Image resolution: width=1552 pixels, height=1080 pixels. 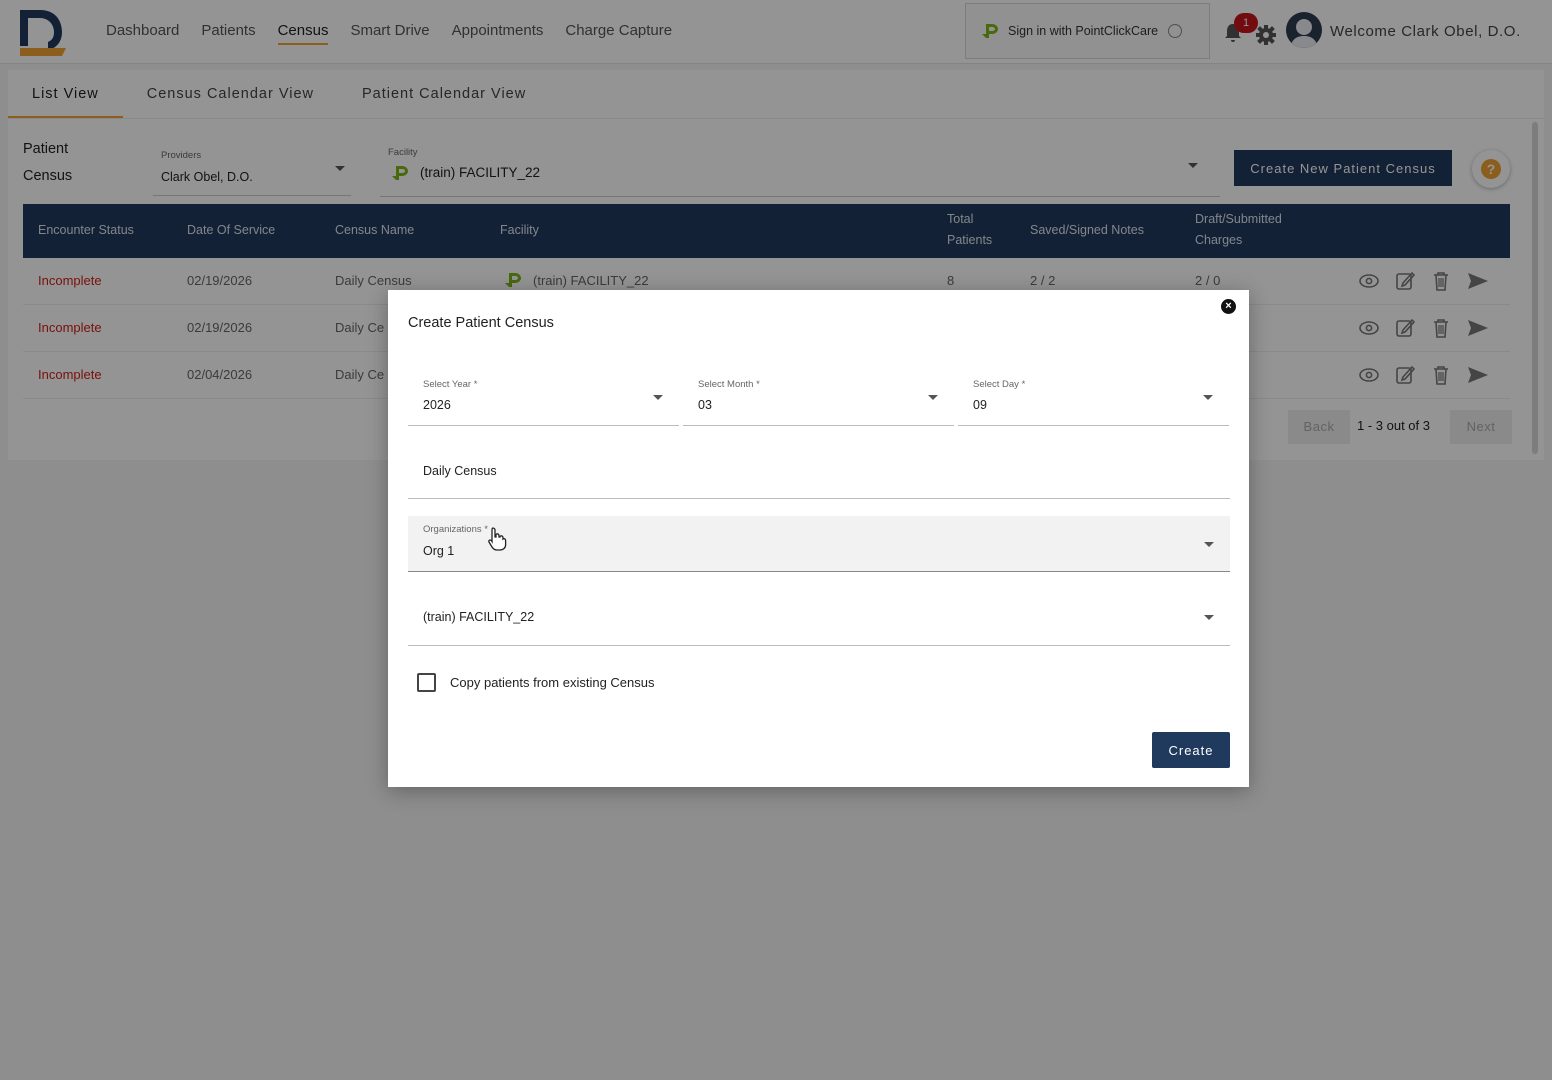 What do you see at coordinates (705, 405) in the screenshot?
I see `select-month-value: 03` at bounding box center [705, 405].